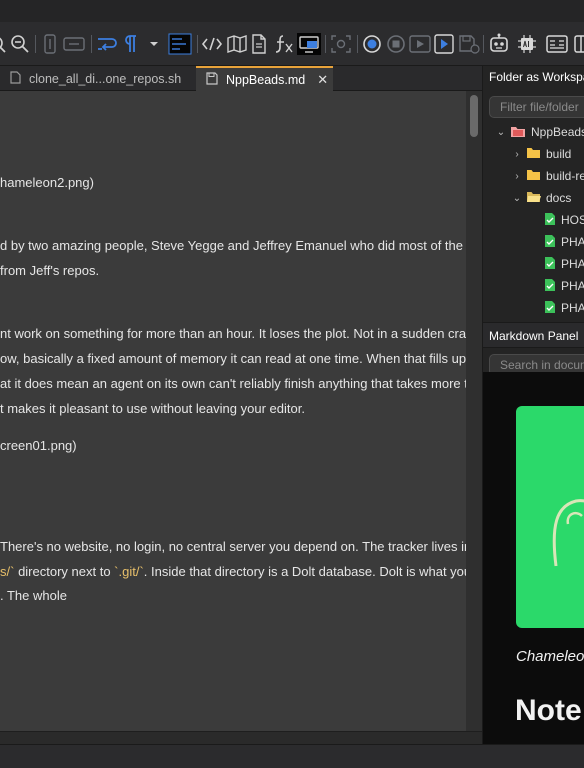 This screenshot has width=584, height=768. I want to click on tree-item-build: › build, so click(541, 154).